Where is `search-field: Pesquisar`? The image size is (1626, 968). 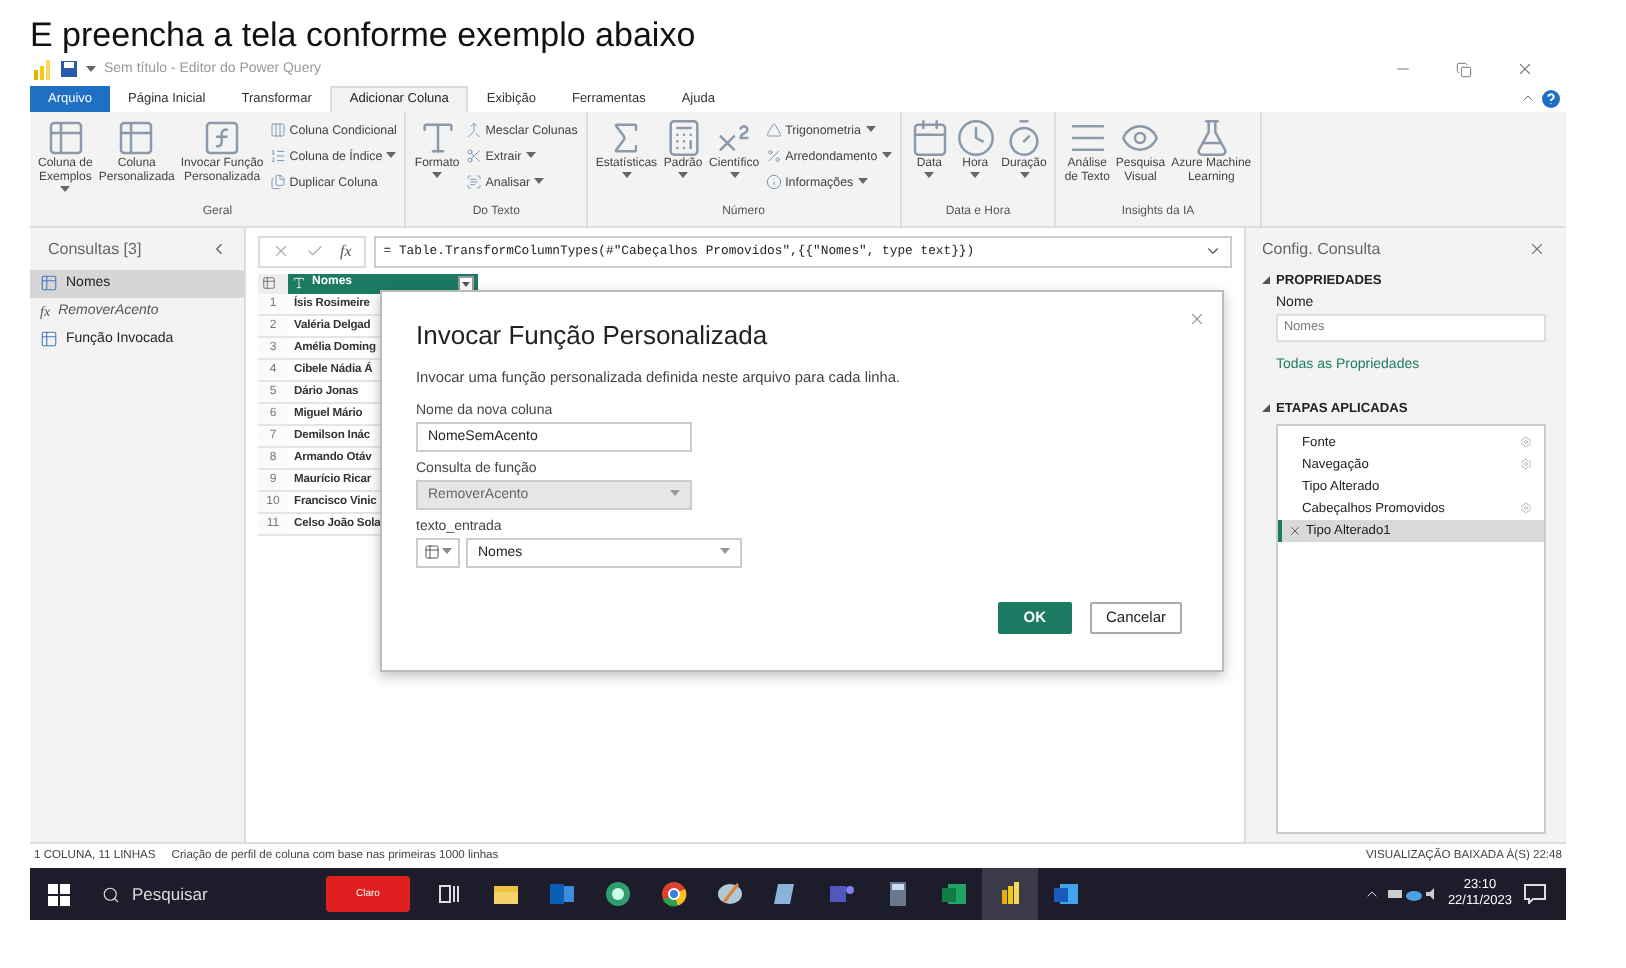
search-field: Pesquisar is located at coordinates (206, 894).